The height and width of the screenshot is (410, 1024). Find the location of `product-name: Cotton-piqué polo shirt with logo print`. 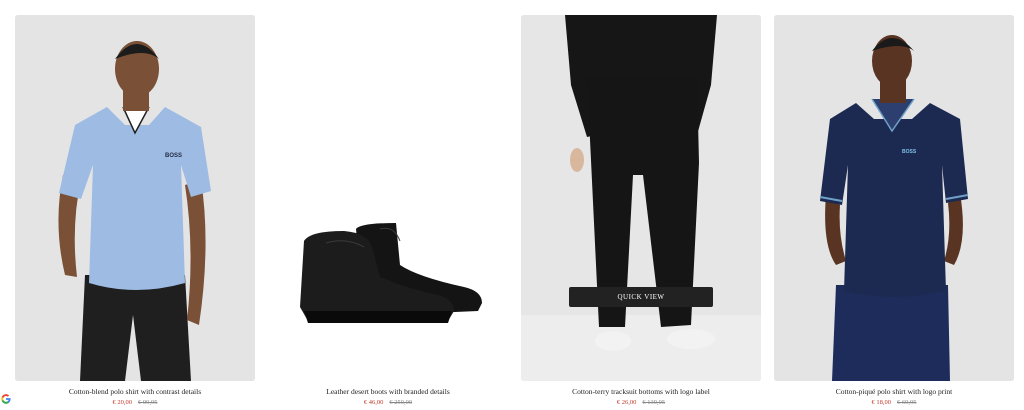

product-name: Cotton-piqué polo shirt with logo print is located at coordinates (894, 391).